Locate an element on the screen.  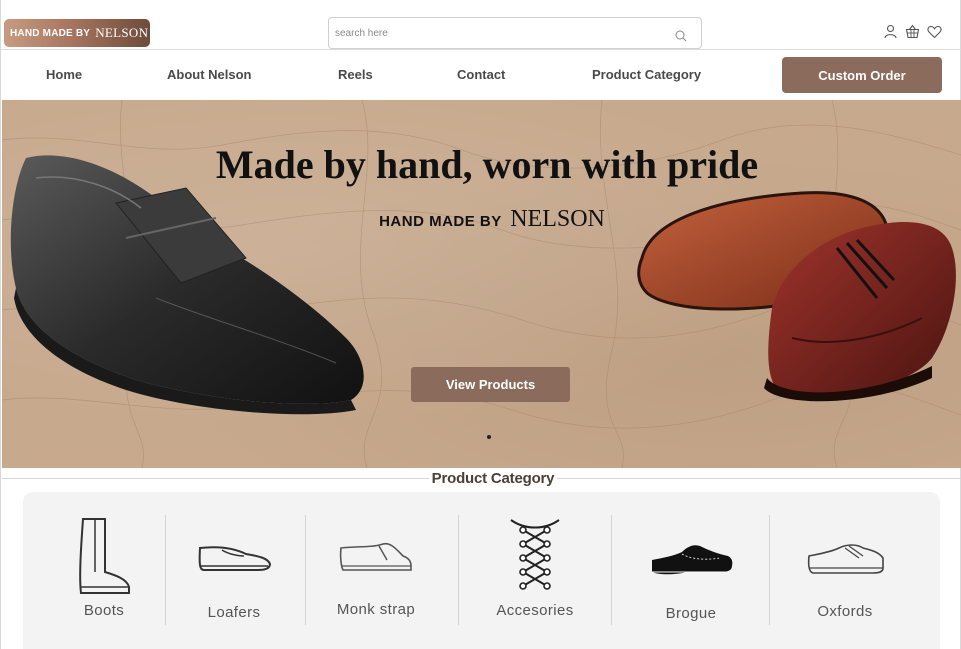
hero-loafer-image is located at coordinates (187, 285).